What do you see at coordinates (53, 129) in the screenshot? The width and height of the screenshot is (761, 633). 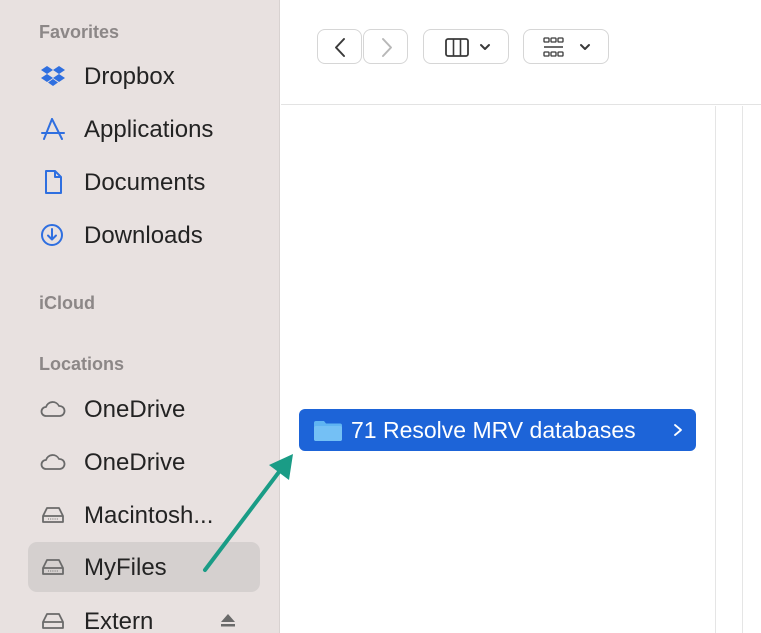 I see `applications-icon` at bounding box center [53, 129].